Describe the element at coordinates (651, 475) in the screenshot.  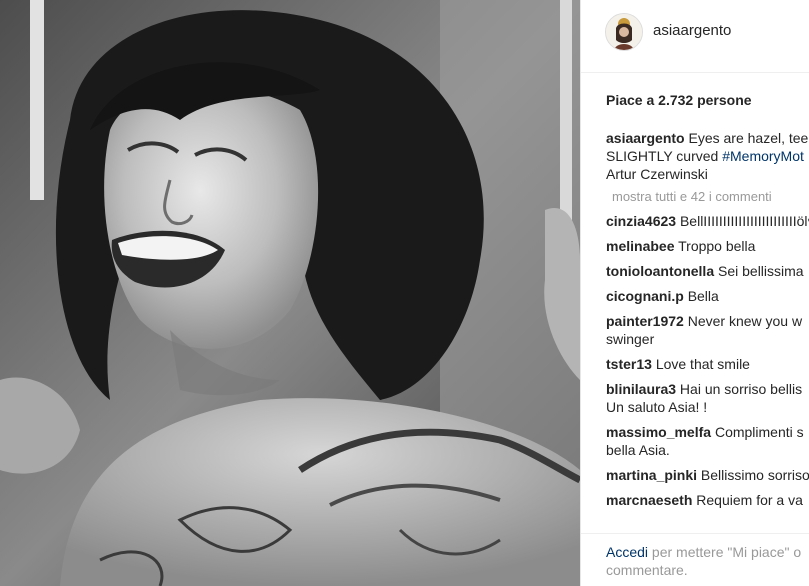
I see `comment-username: martina_pinki` at that location.